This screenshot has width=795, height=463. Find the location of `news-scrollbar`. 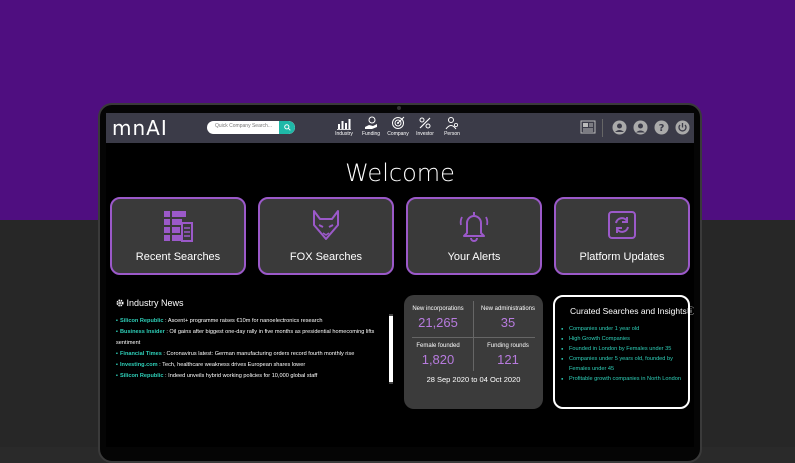

news-scrollbar is located at coordinates (391, 349).